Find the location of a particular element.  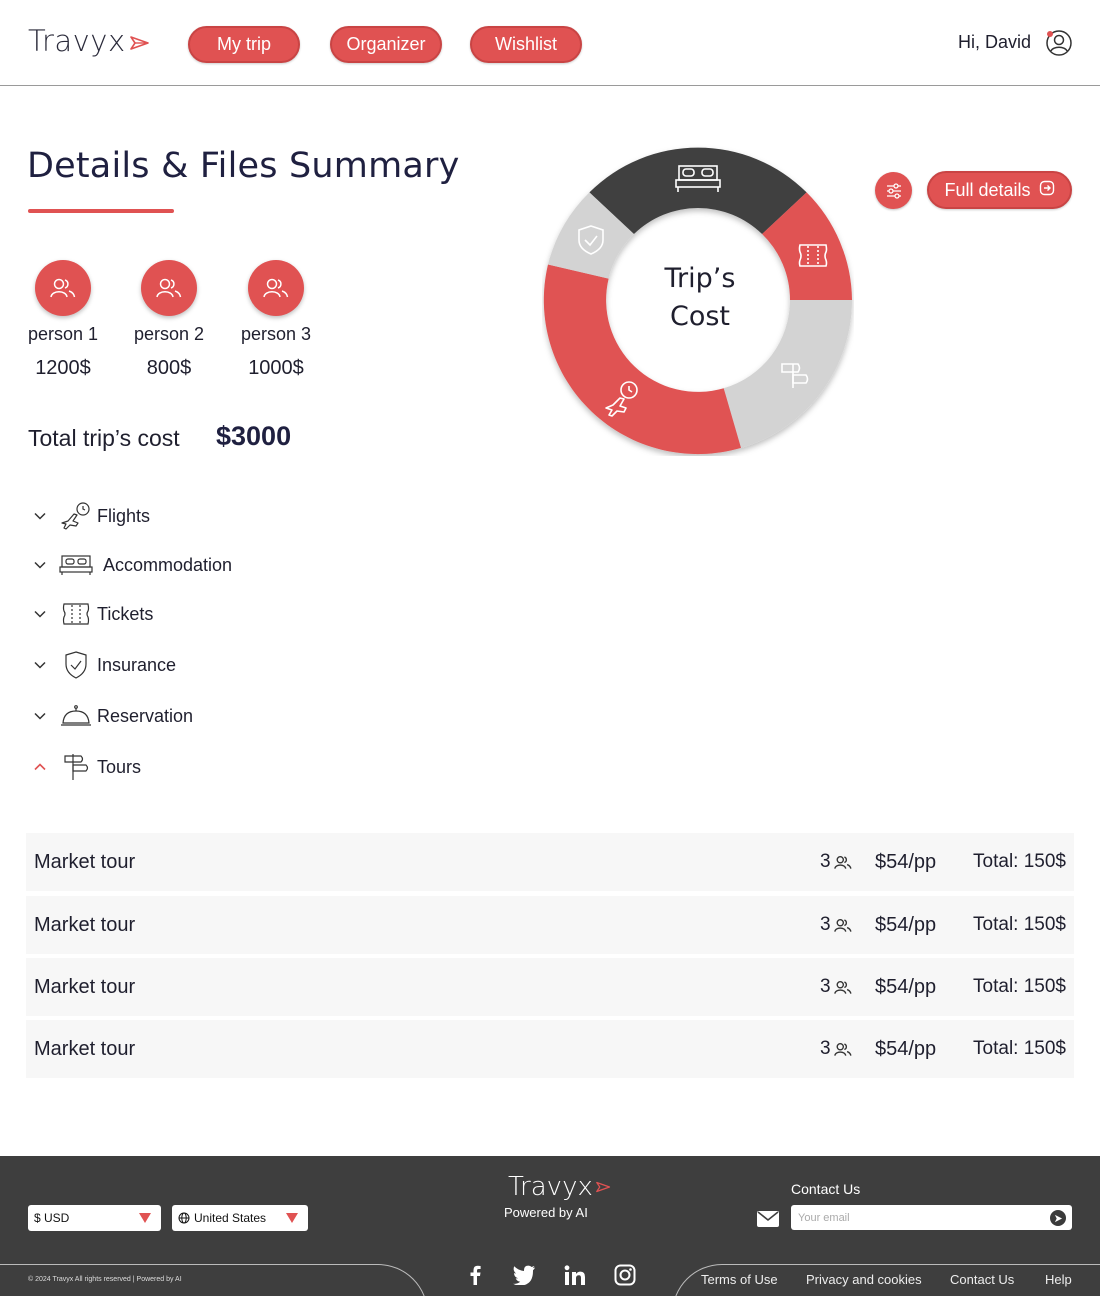

full-details-button: Full details is located at coordinates (999, 190).